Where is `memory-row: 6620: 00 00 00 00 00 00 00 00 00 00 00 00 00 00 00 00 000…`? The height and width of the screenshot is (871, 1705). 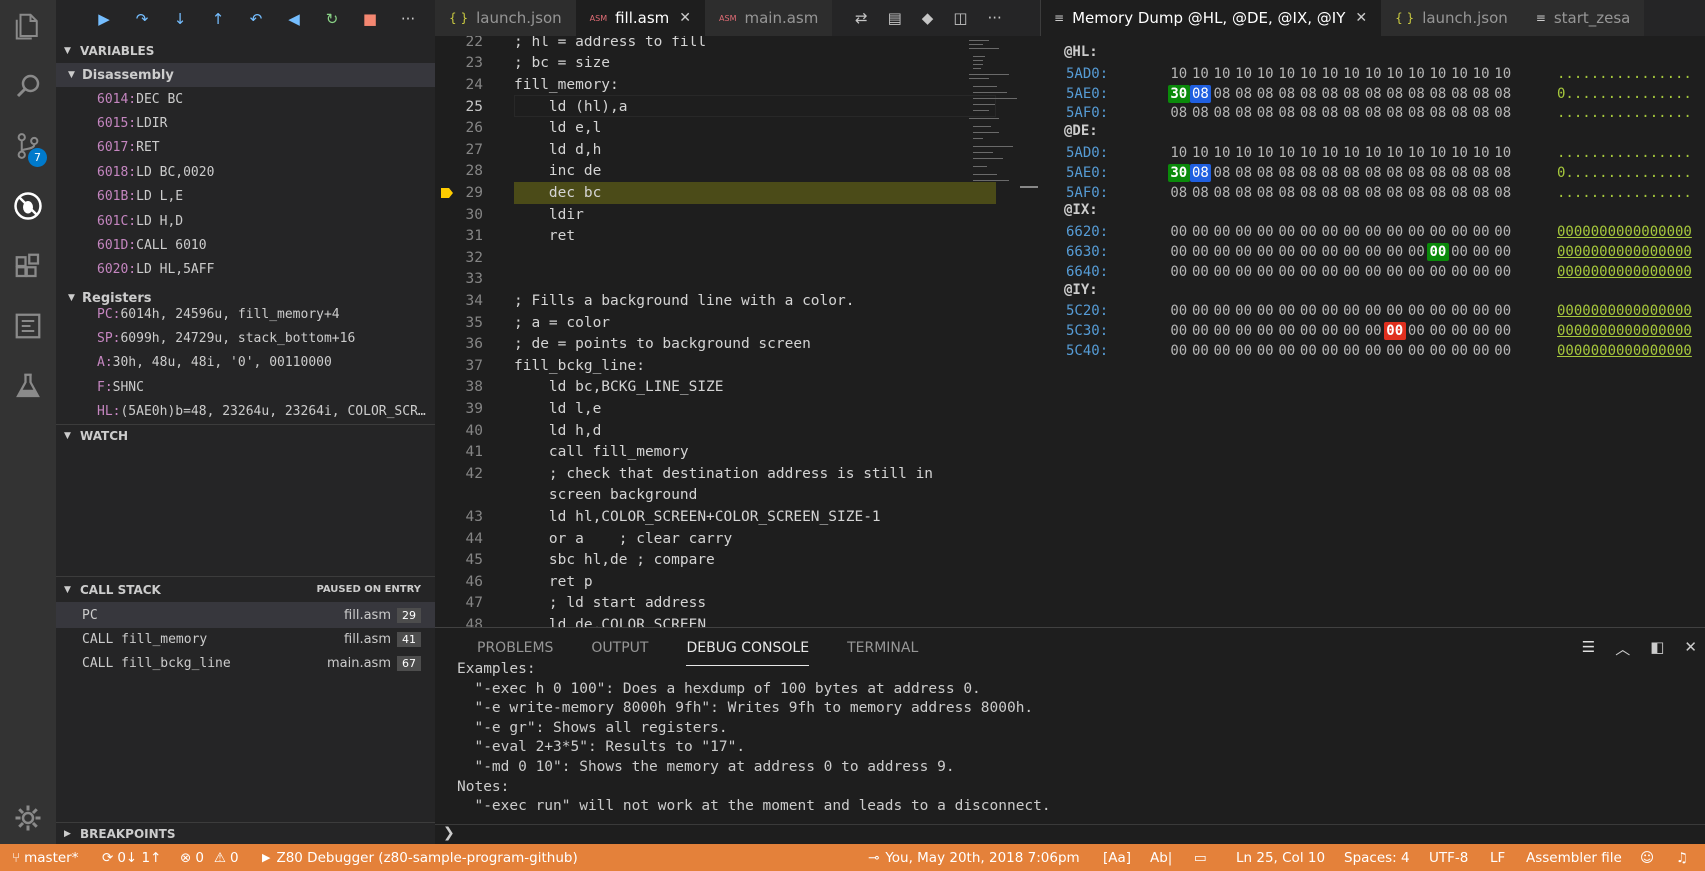
memory-row: 6620: 00 00 00 00 00 00 00 00 00 00 00 00 00 00 00 00 000… is located at coordinates (1379, 232).